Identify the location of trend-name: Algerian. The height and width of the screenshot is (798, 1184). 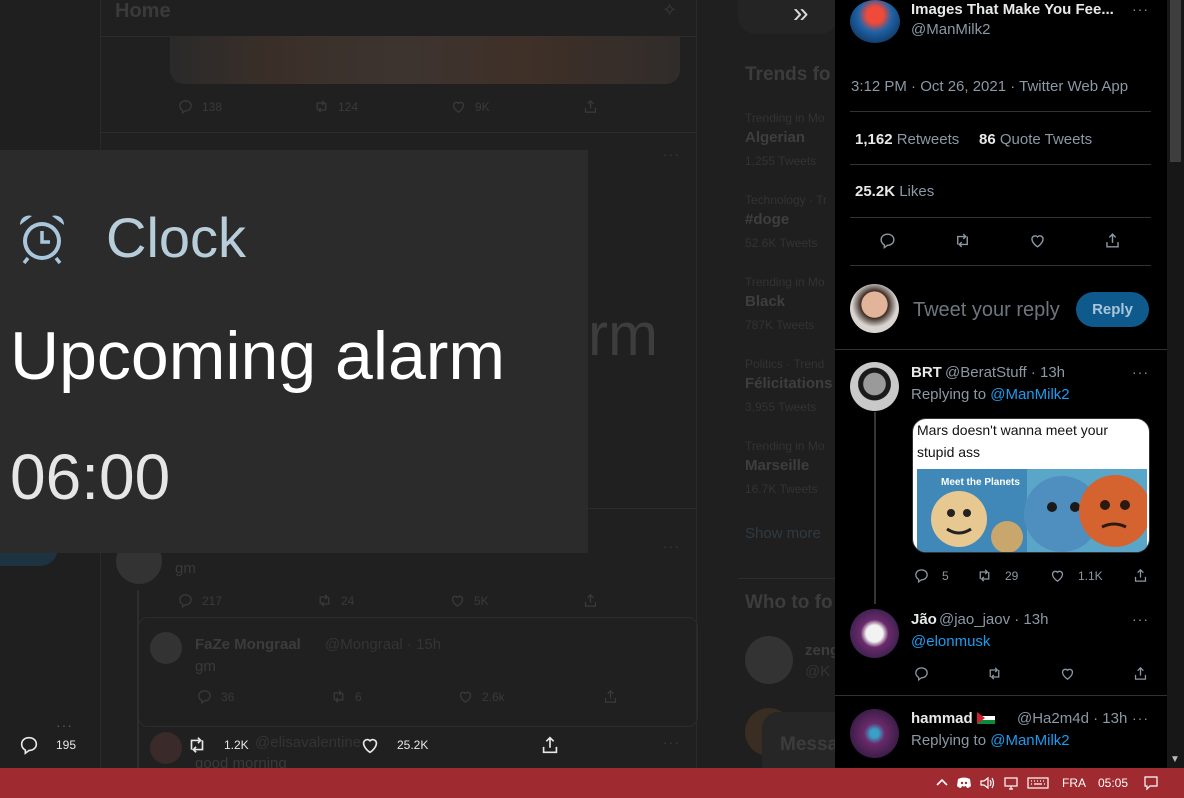
(775, 137).